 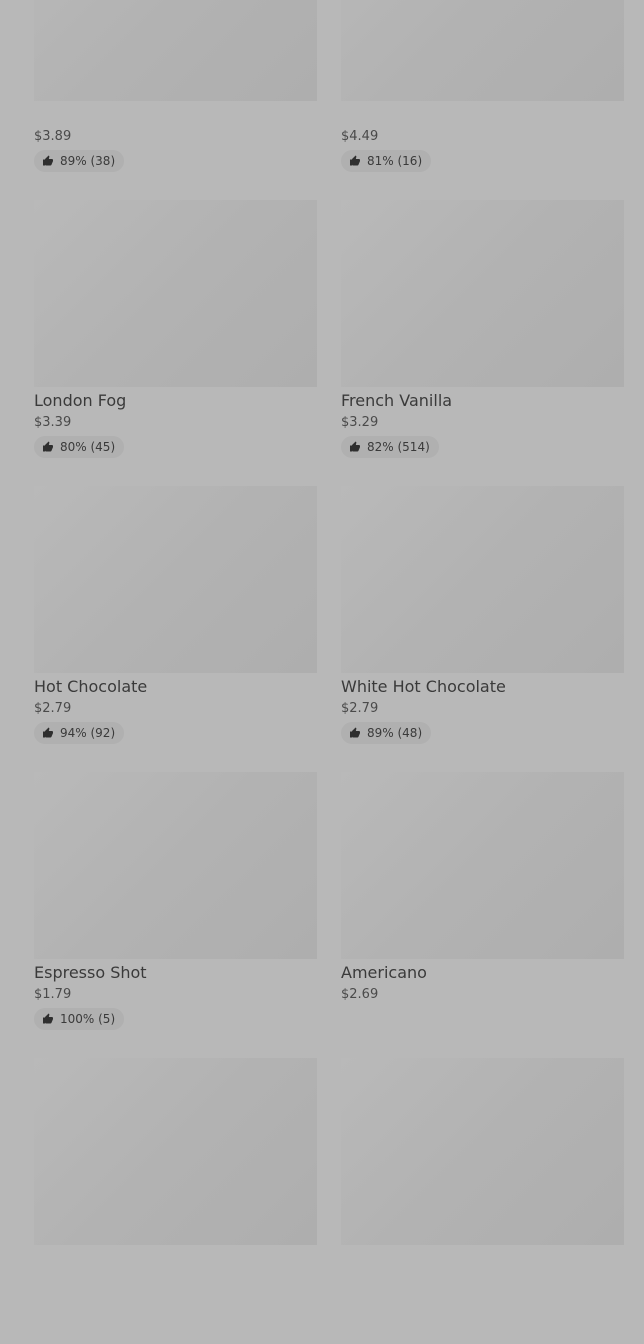 What do you see at coordinates (398, 447) in the screenshot?
I see `rating-text: 82% (514)` at bounding box center [398, 447].